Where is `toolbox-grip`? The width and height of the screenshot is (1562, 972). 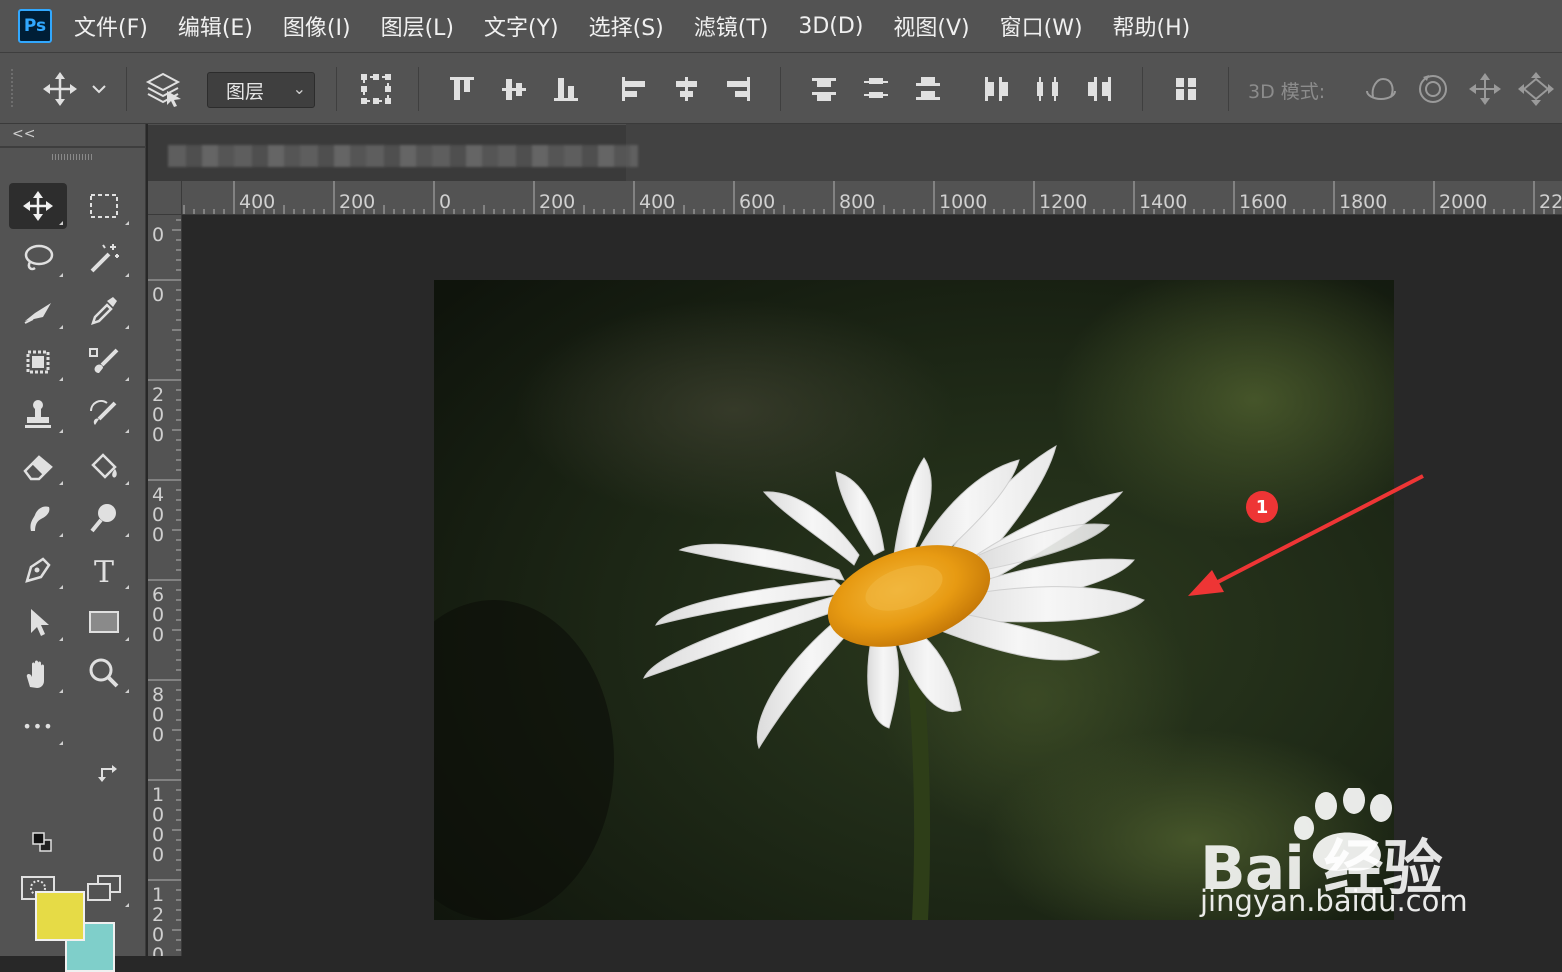 toolbox-grip is located at coordinates (72, 157).